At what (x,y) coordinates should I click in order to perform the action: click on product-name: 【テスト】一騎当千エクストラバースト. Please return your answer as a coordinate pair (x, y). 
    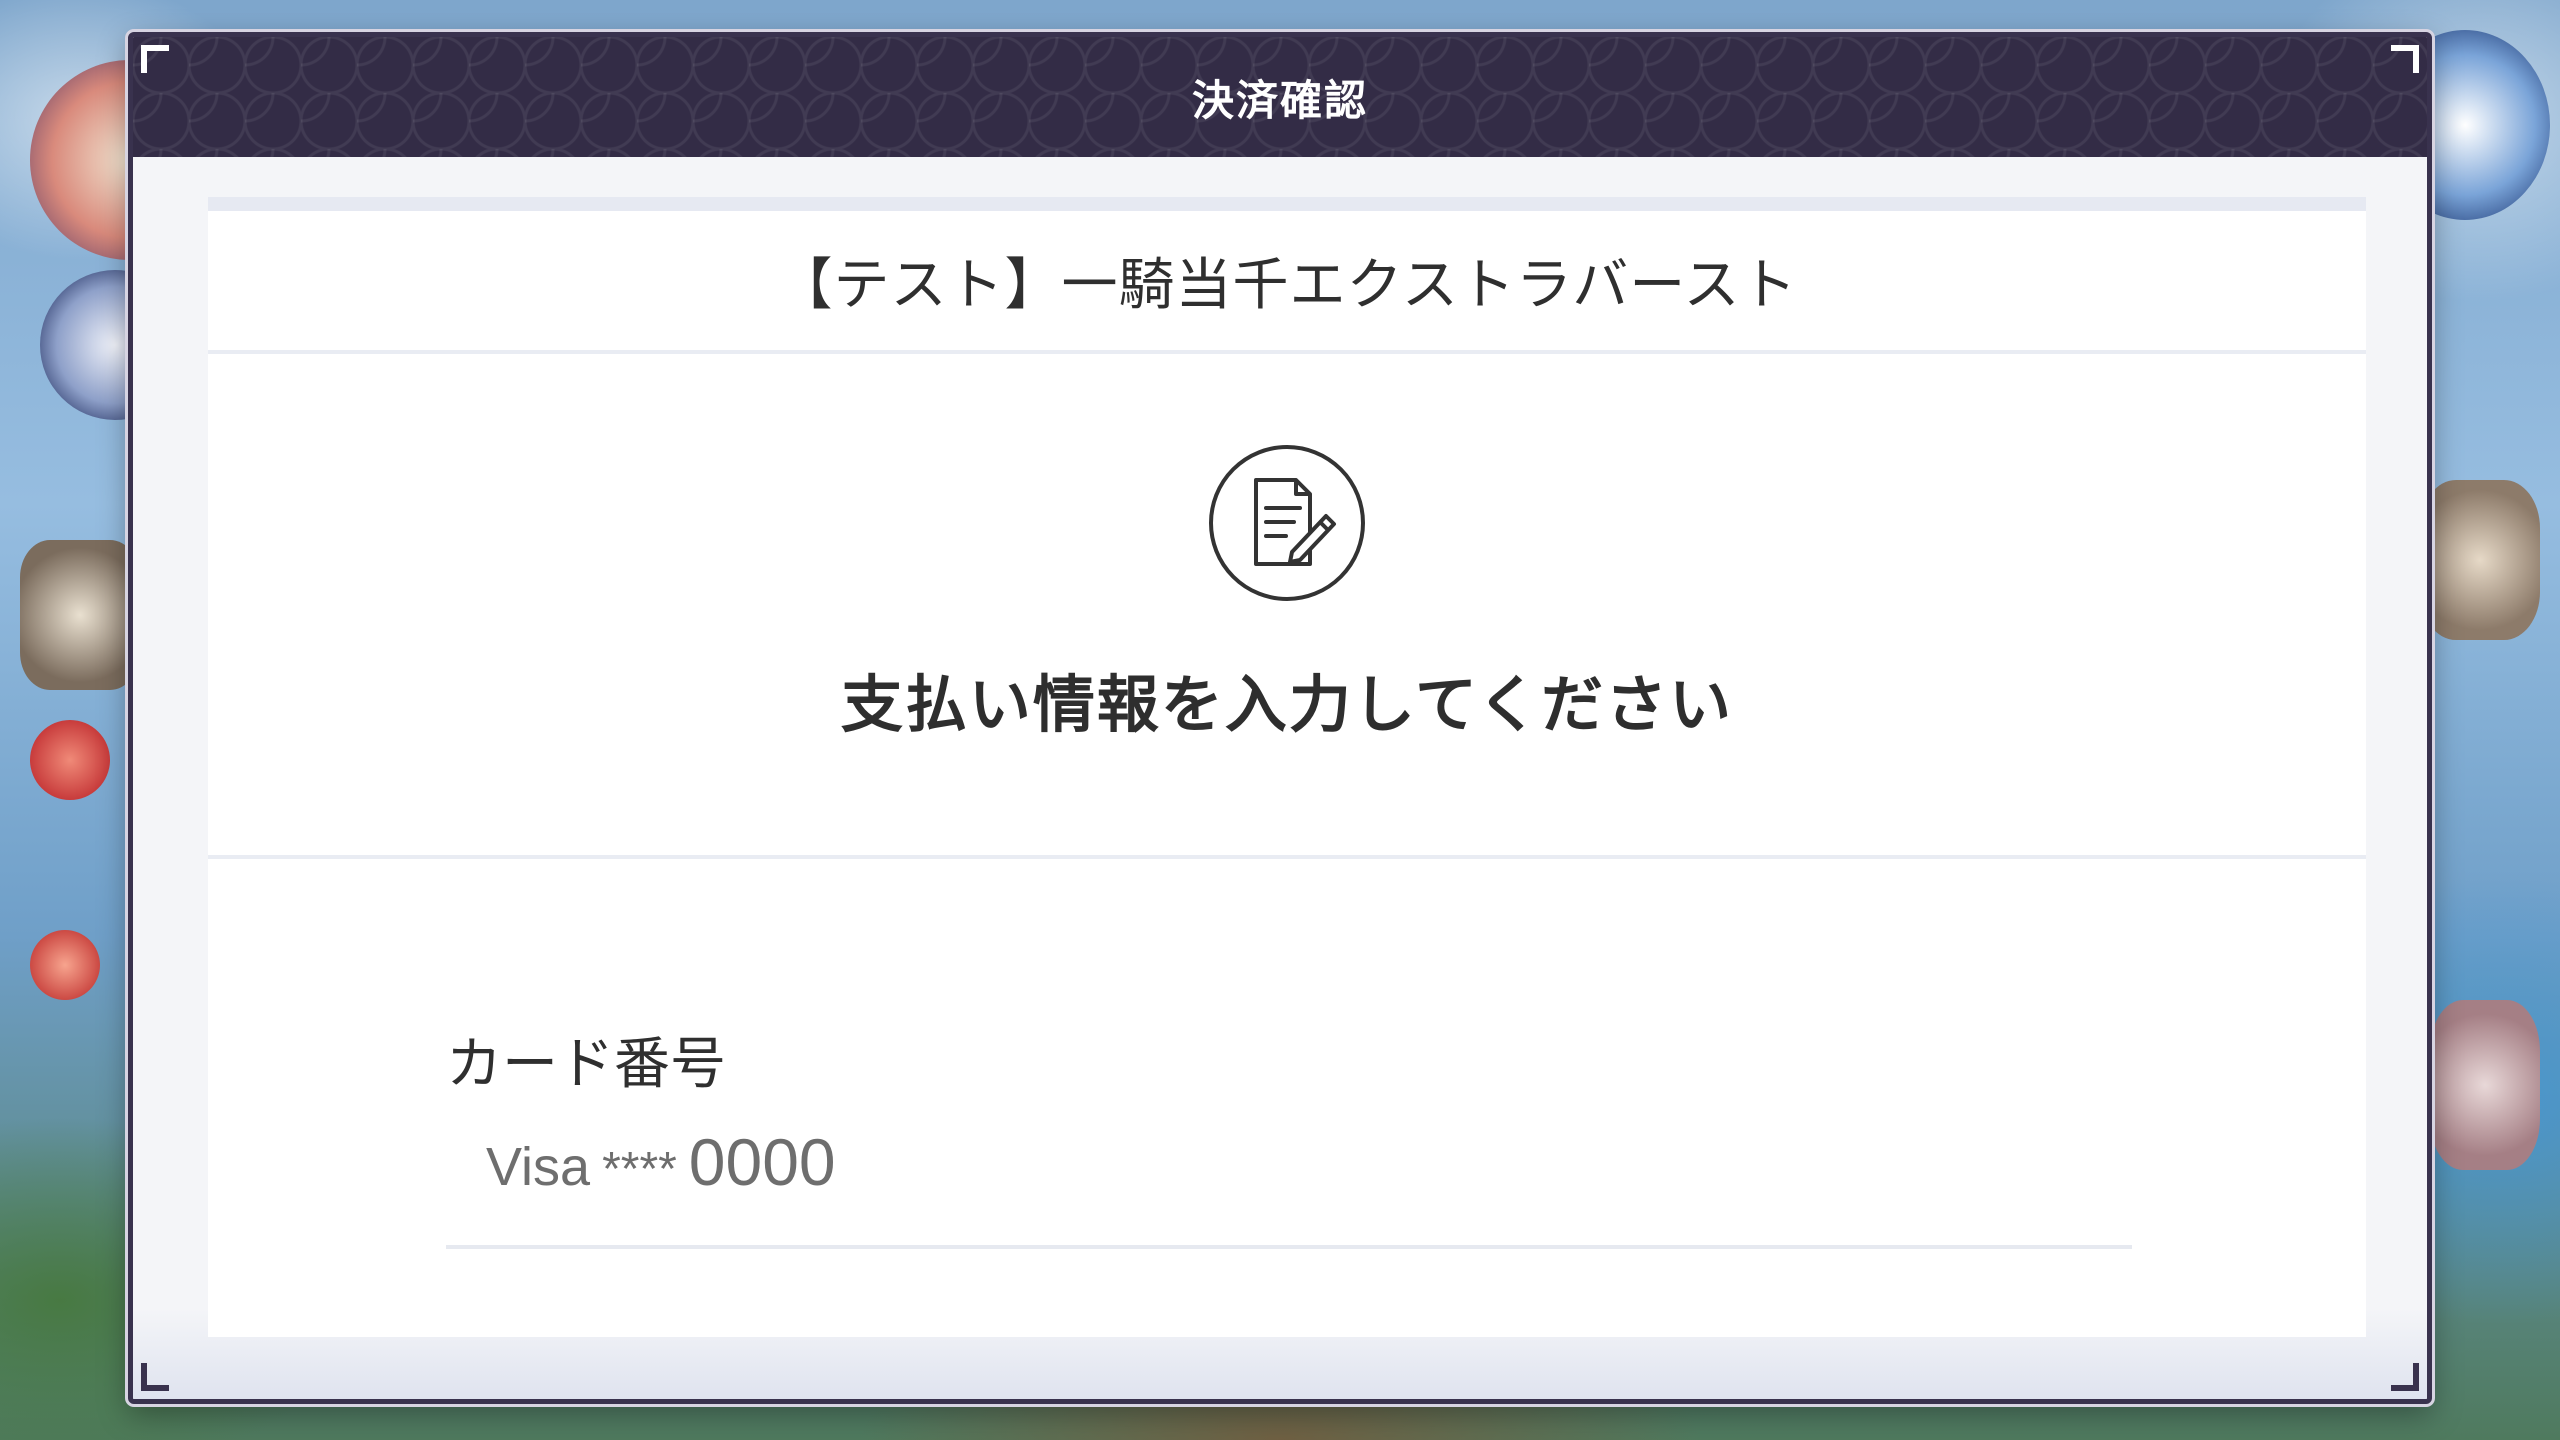
    Looking at the image, I should click on (1287, 285).